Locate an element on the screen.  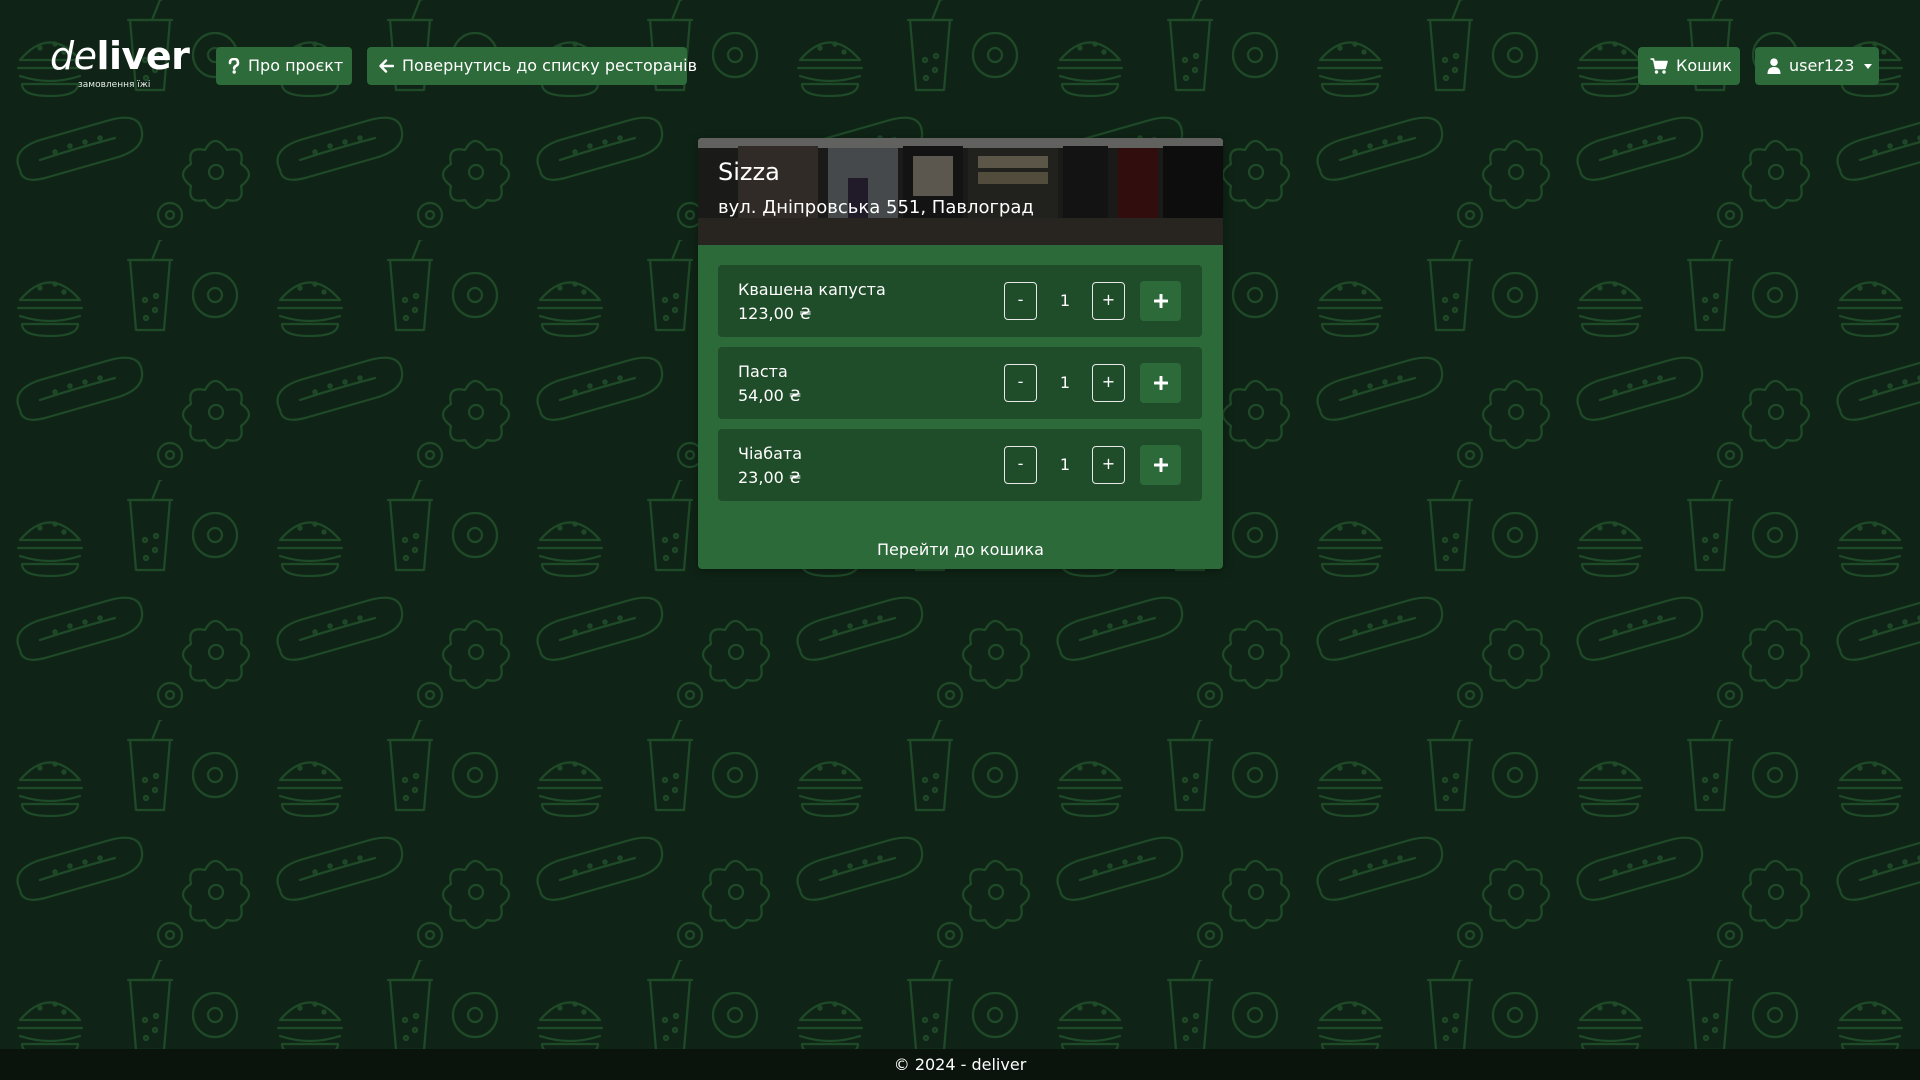
restaurant-header: Sizza вул. Дніпровська 551, Павлоград is located at coordinates (960, 191).